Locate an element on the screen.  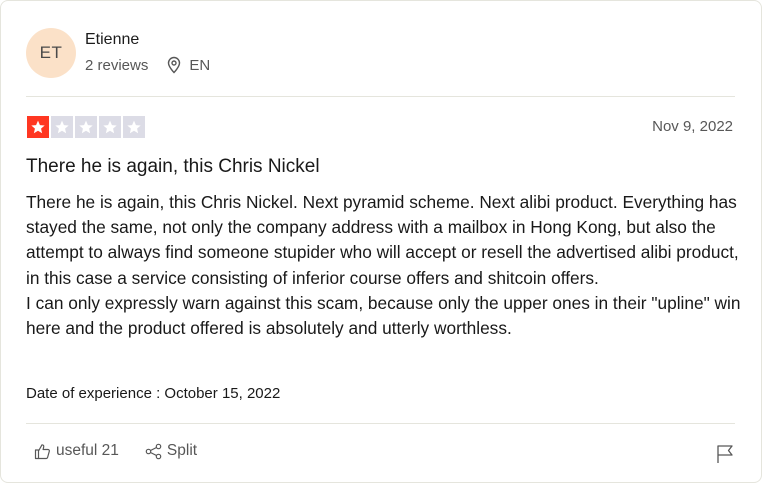
avatar-initials: ET is located at coordinates (51, 52).